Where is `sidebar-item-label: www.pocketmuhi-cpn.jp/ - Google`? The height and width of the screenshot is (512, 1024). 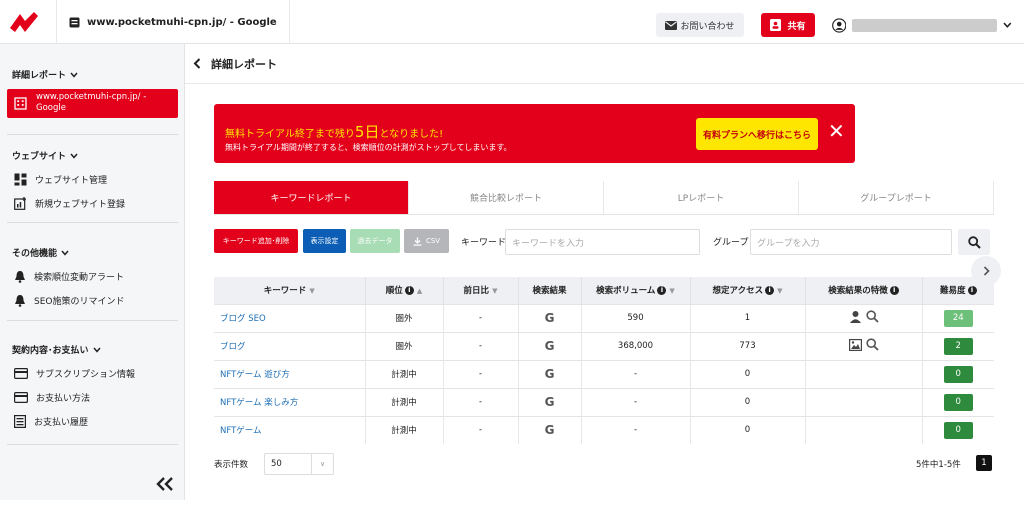 sidebar-item-label: www.pocketmuhi-cpn.jp/ - Google is located at coordinates (91, 102).